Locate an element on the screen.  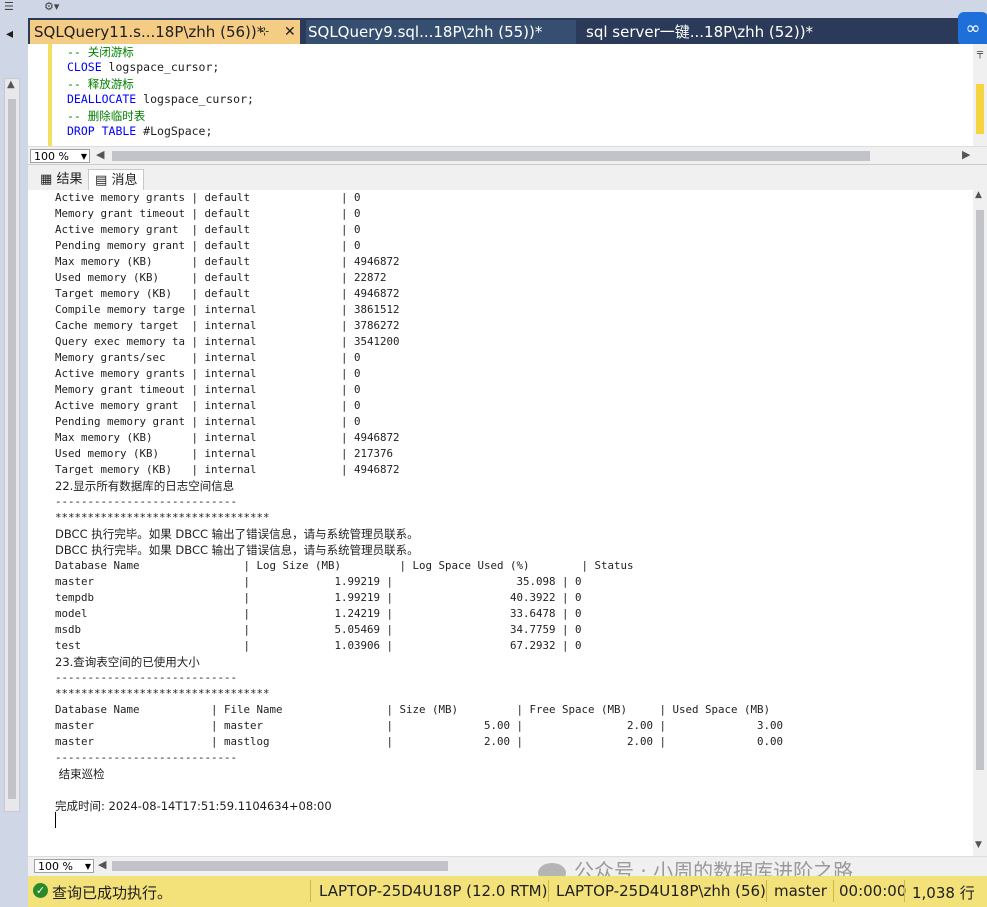
message-line: Memory grants/sec | internal | 0 is located at coordinates (208, 357).